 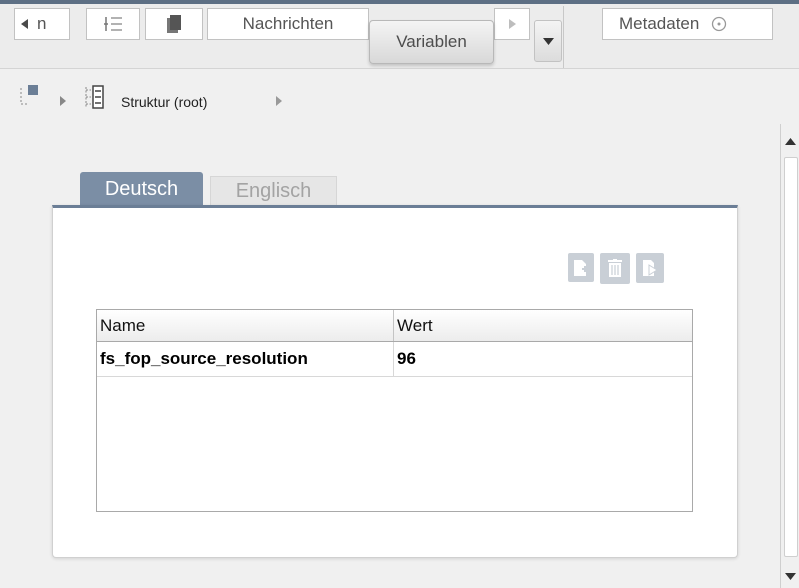 What do you see at coordinates (543, 325) in the screenshot?
I see `column-header-wert: Wert` at bounding box center [543, 325].